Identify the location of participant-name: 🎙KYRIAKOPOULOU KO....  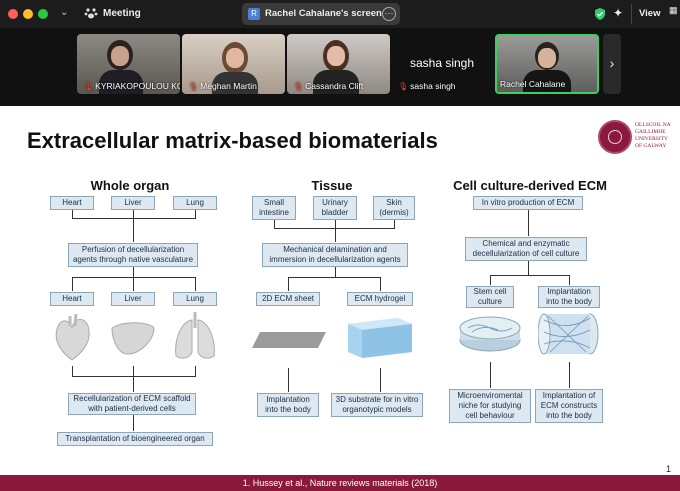
(131, 86).